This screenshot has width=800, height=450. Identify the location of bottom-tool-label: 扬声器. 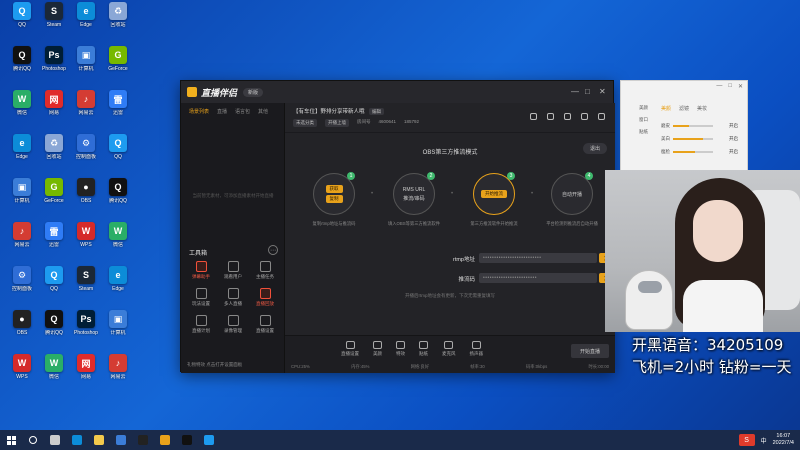
(476, 353).